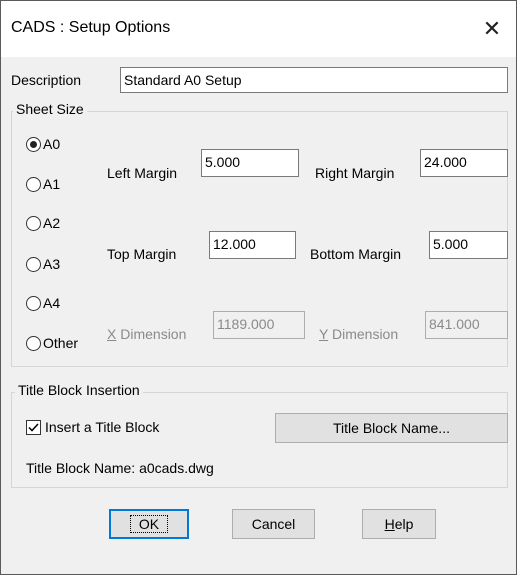 This screenshot has height=575, width=517. Describe the element at coordinates (61, 343) in the screenshot. I see `radio-other-label: Other` at that location.